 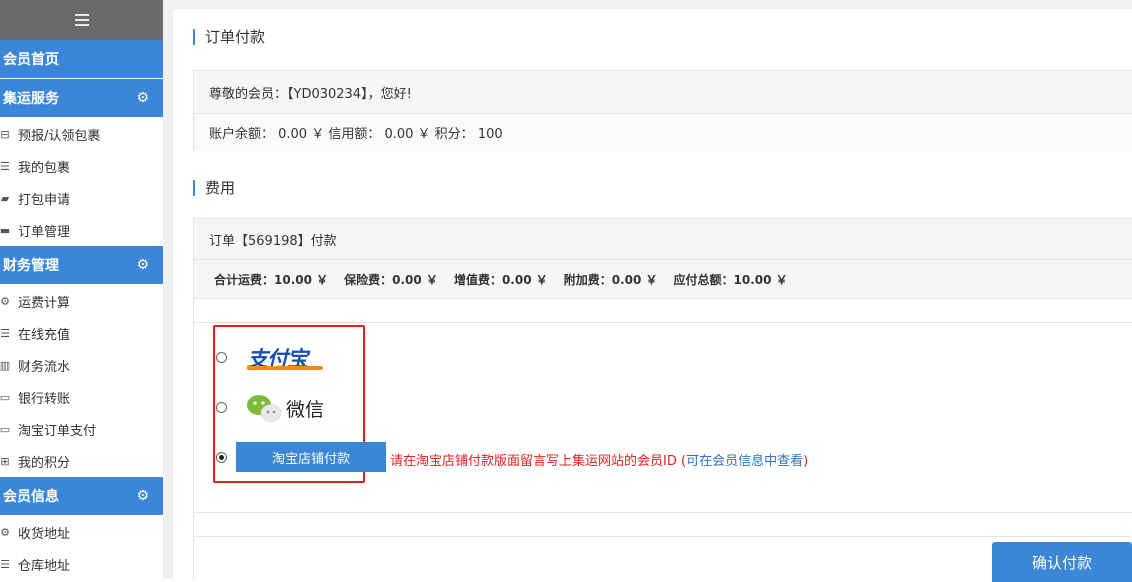 I want to click on value-added-fee: 增值费：0.00 ￥, so click(x=500, y=279).